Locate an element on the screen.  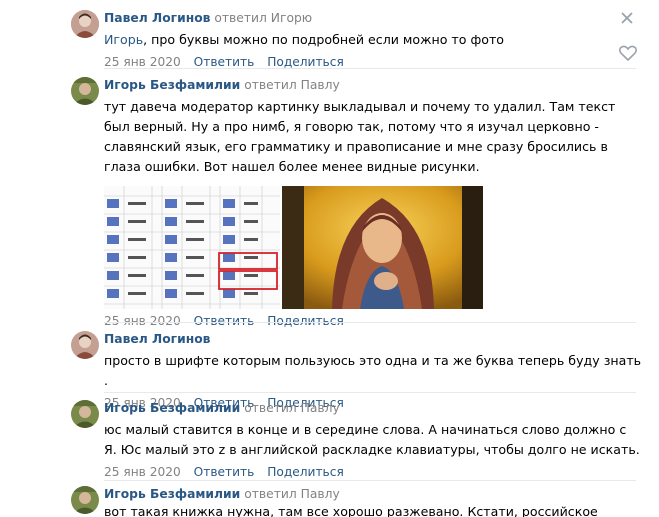
attached-photo-alphabet-table is located at coordinates (192, 247).